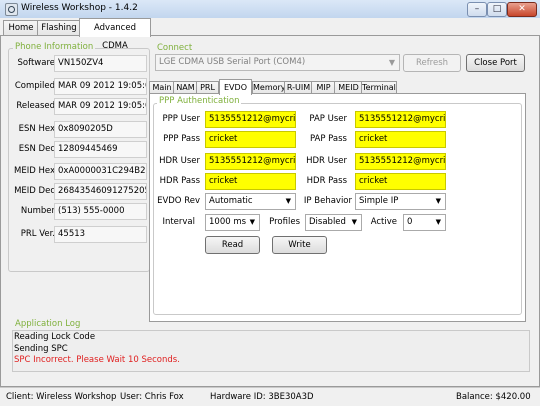 This screenshot has height=406, width=540. I want to click on ip-behavior-label: IP Behavior, so click(327, 201).